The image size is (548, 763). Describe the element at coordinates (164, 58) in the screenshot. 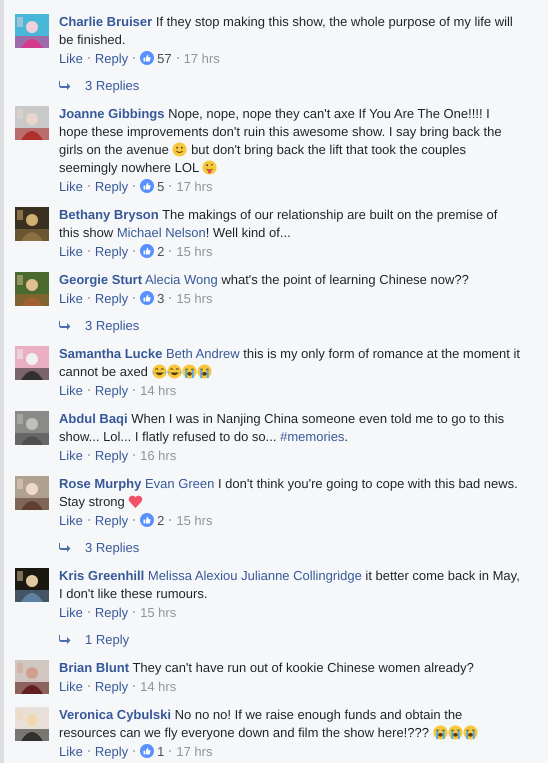

I see `like-count: 57` at that location.